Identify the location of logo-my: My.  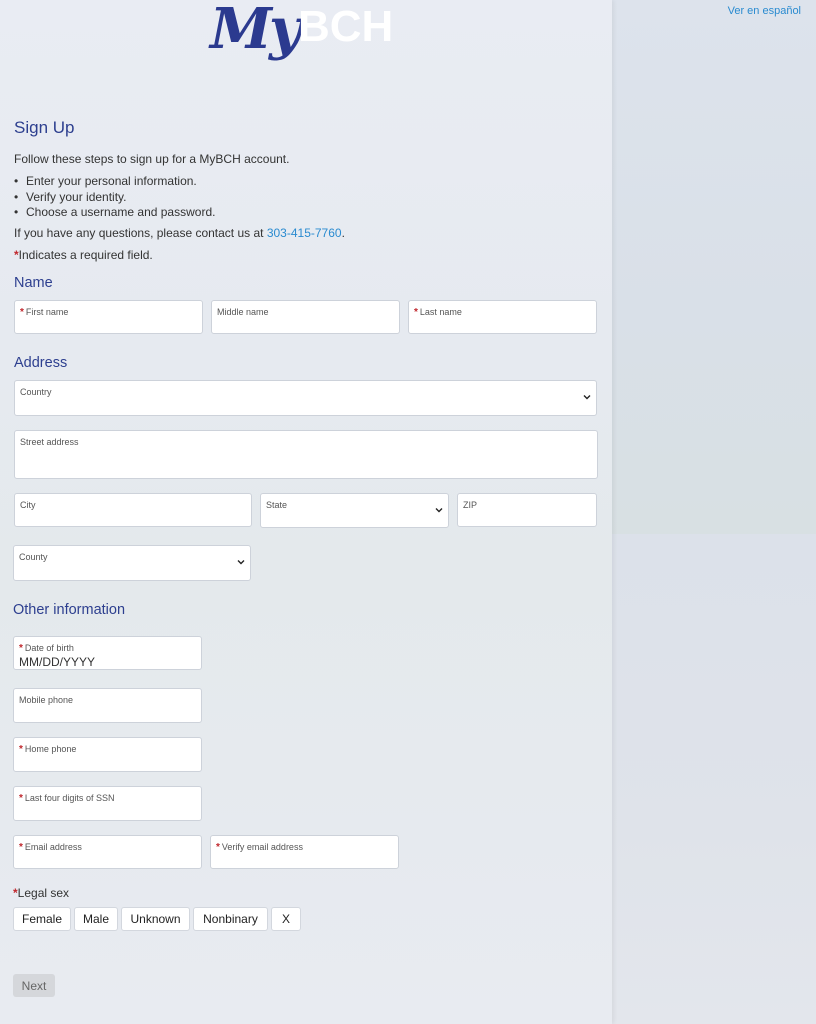
(256, 31).